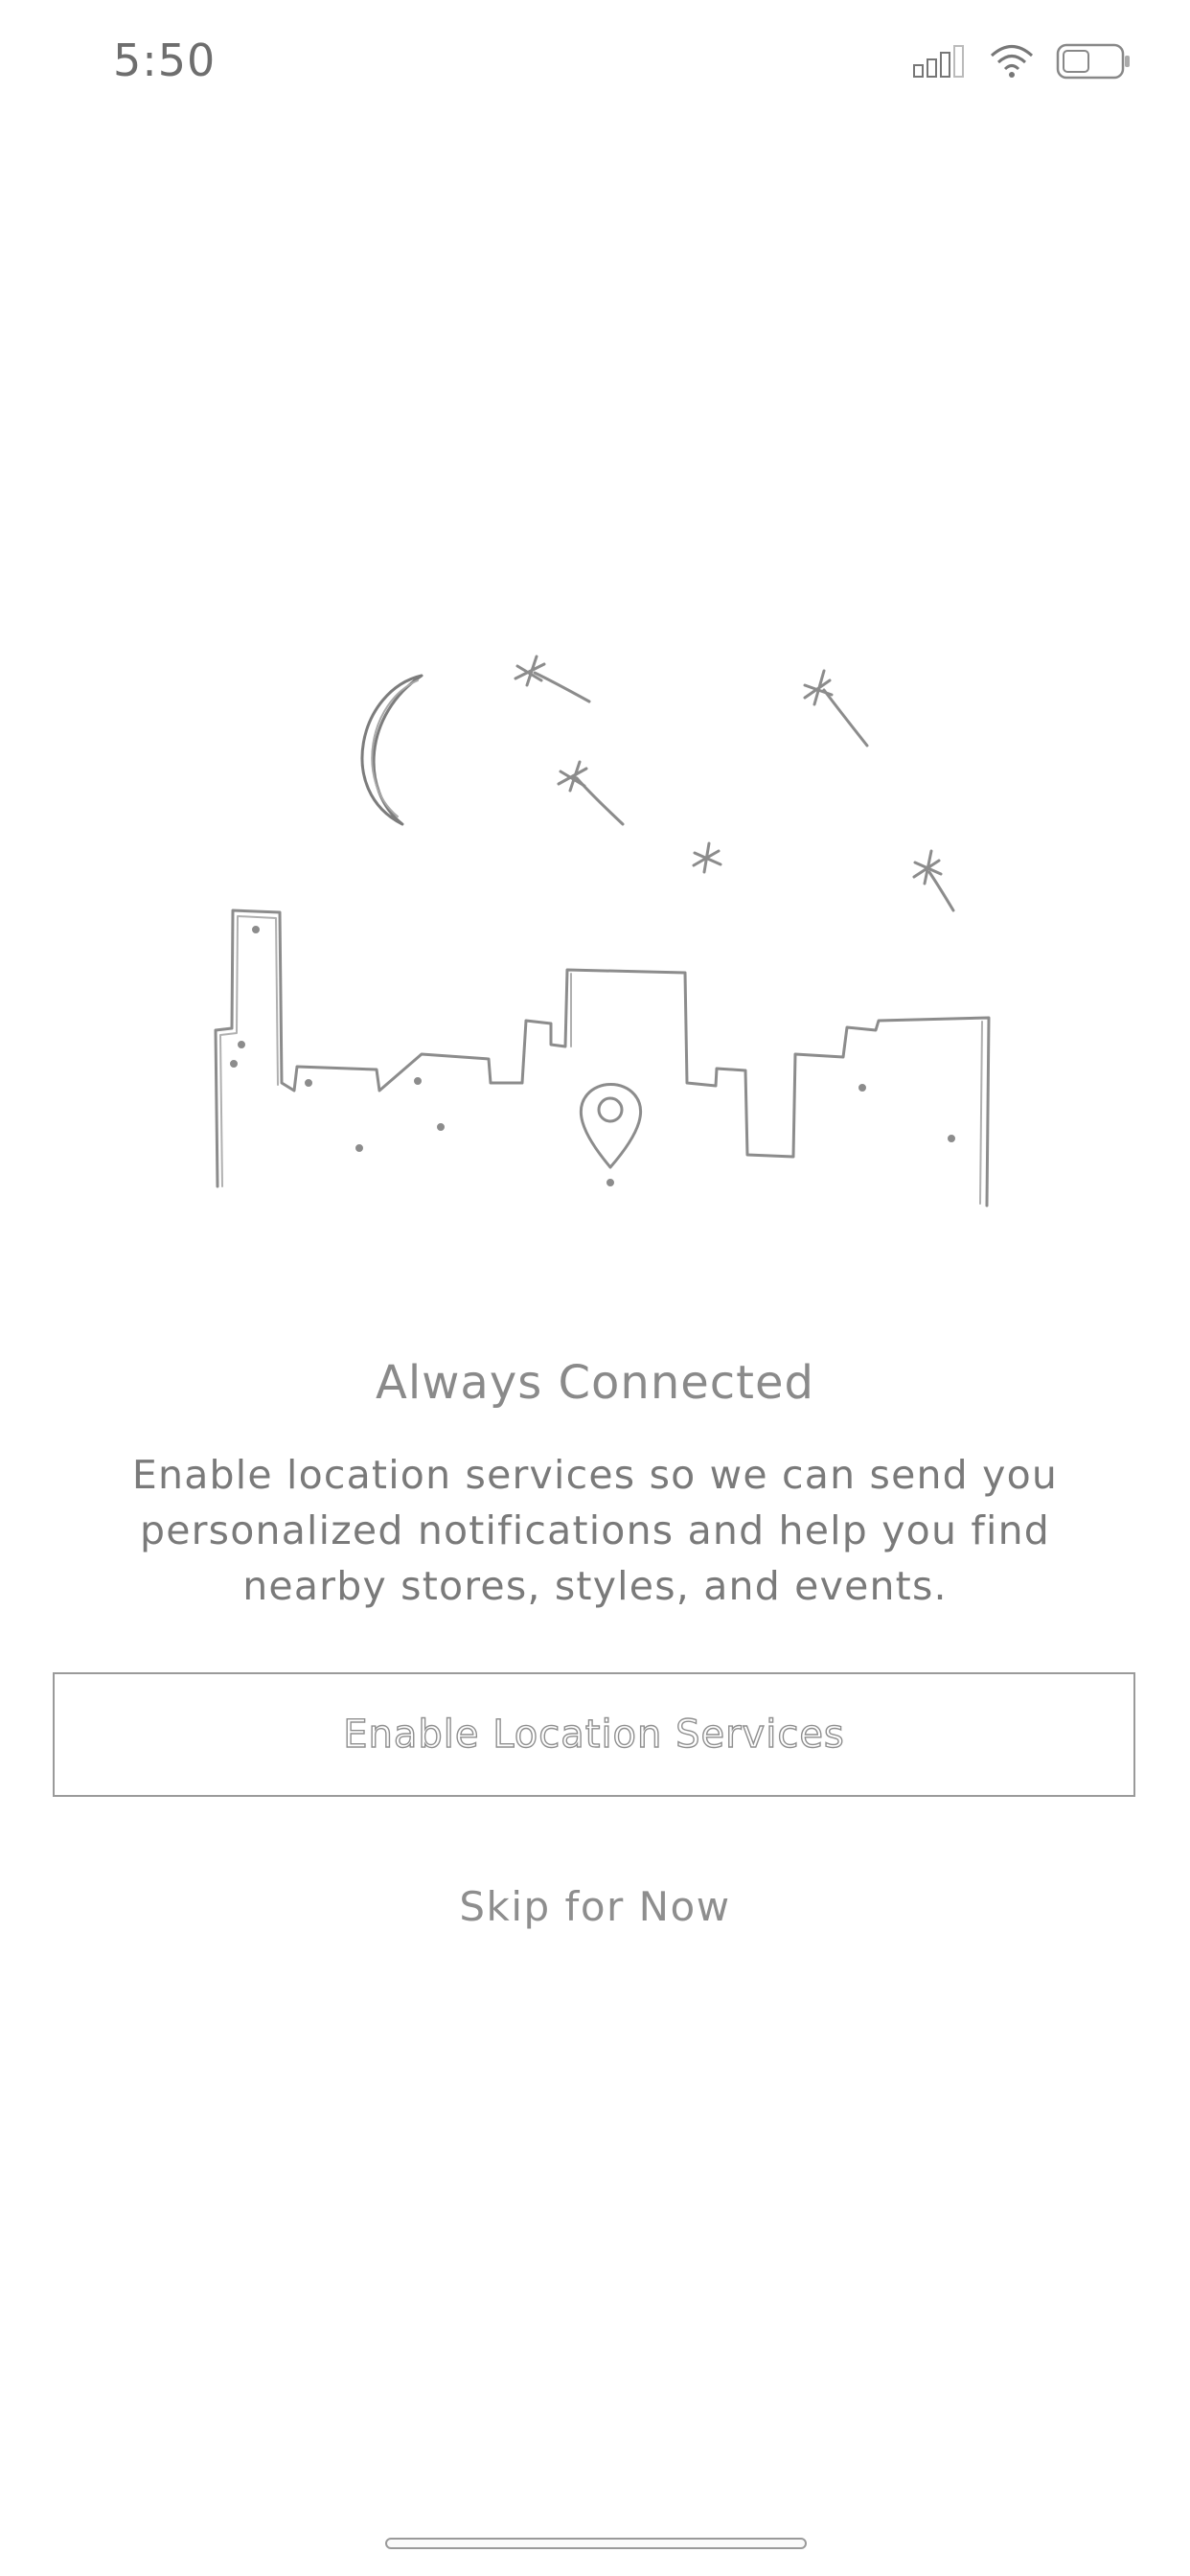  Describe the element at coordinates (596, 2543) in the screenshot. I see `home-indicator` at that location.